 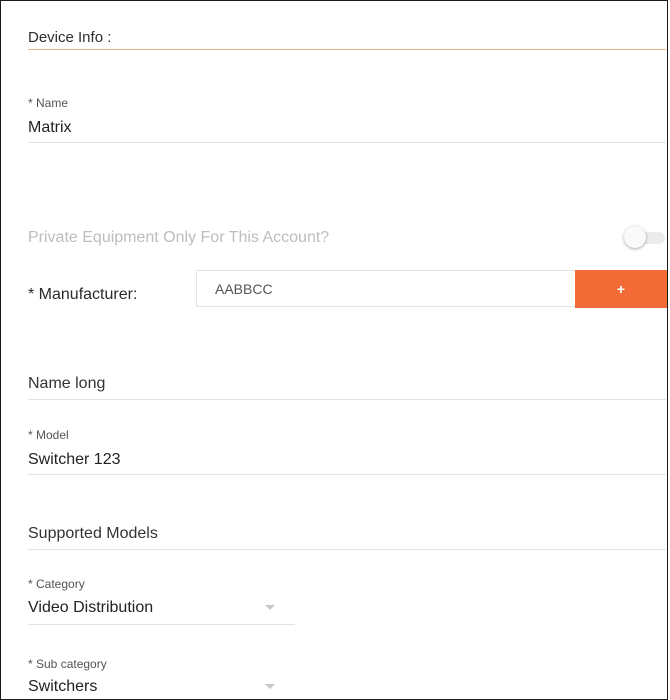 What do you see at coordinates (50, 128) in the screenshot?
I see `name-input: Matrix` at bounding box center [50, 128].